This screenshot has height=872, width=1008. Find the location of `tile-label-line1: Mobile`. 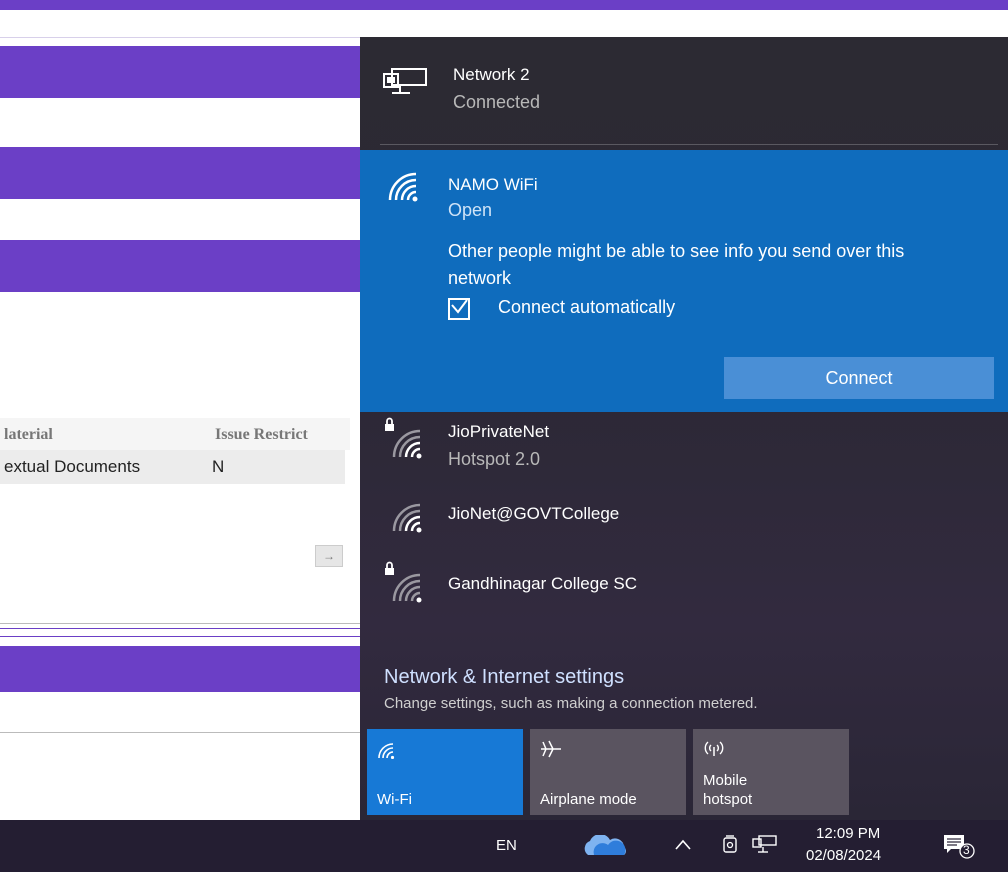

tile-label-line1: Mobile is located at coordinates (725, 780).